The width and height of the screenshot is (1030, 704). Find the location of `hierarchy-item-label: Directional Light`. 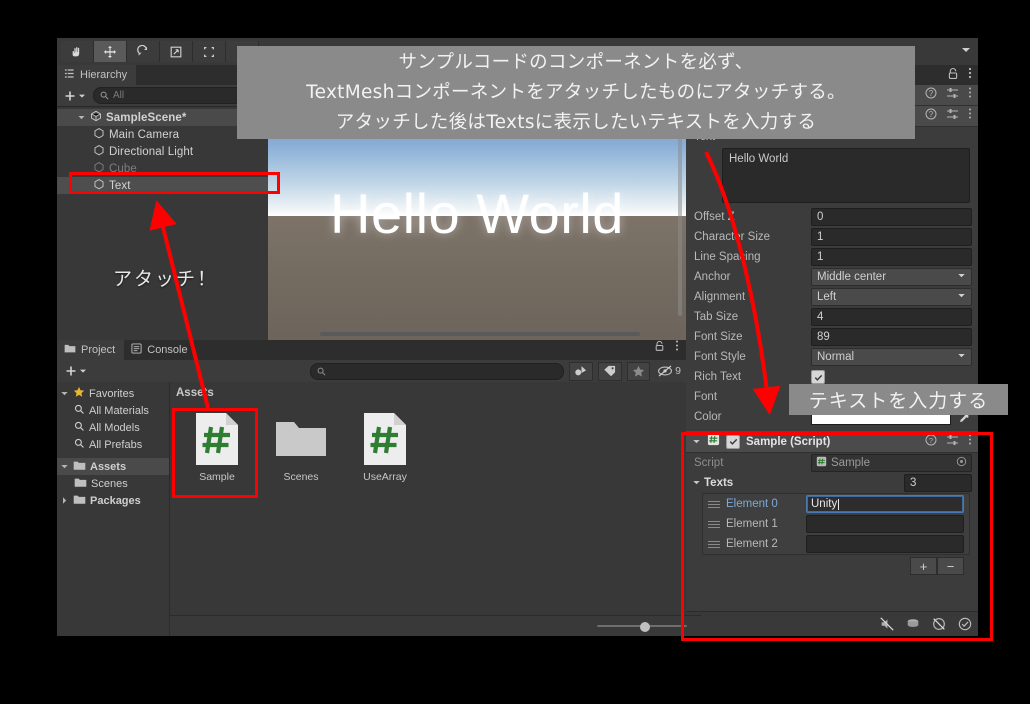

hierarchy-item-label: Directional Light is located at coordinates (151, 151).